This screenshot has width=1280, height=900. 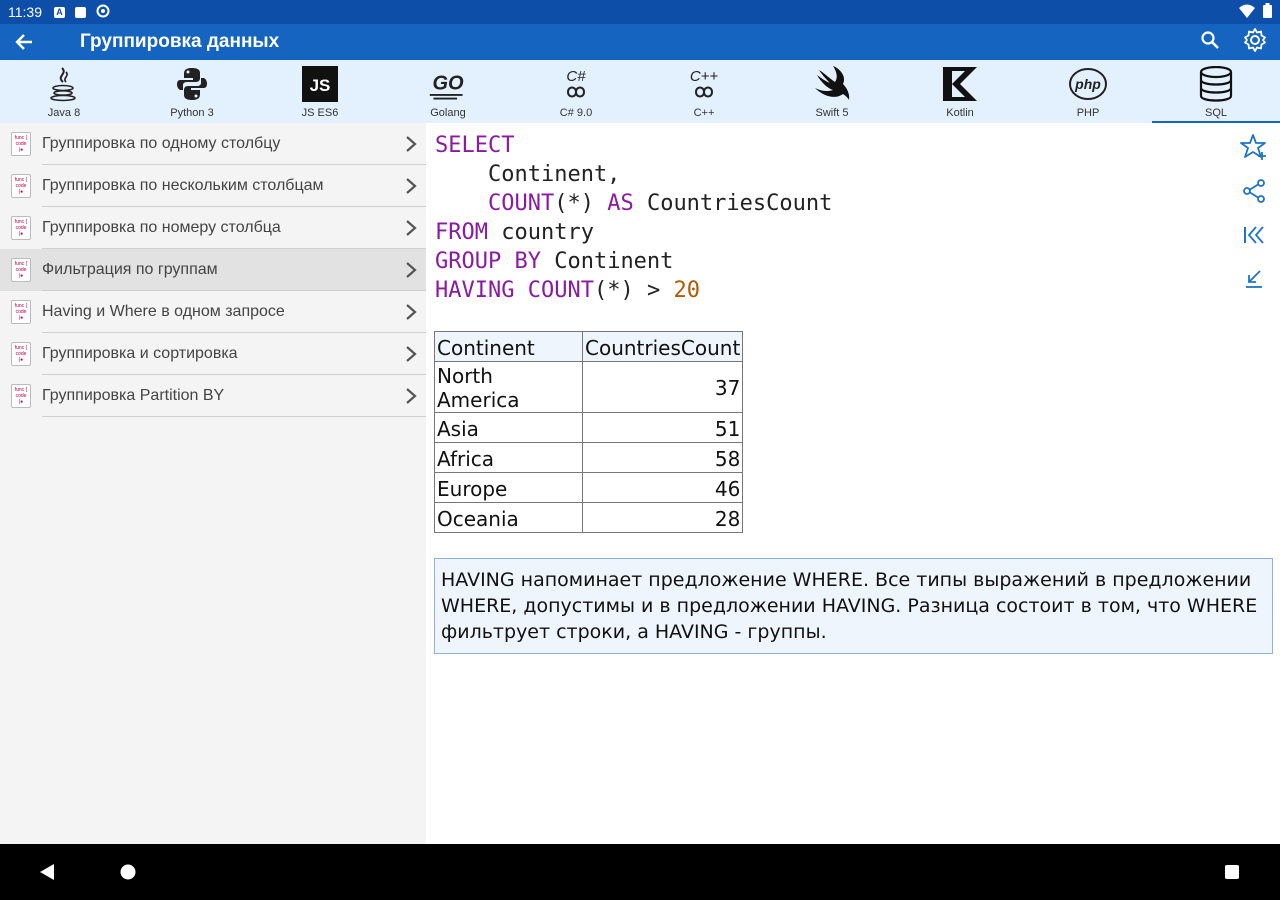 I want to click on status-bar: 11:39 A, so click(x=640, y=12).